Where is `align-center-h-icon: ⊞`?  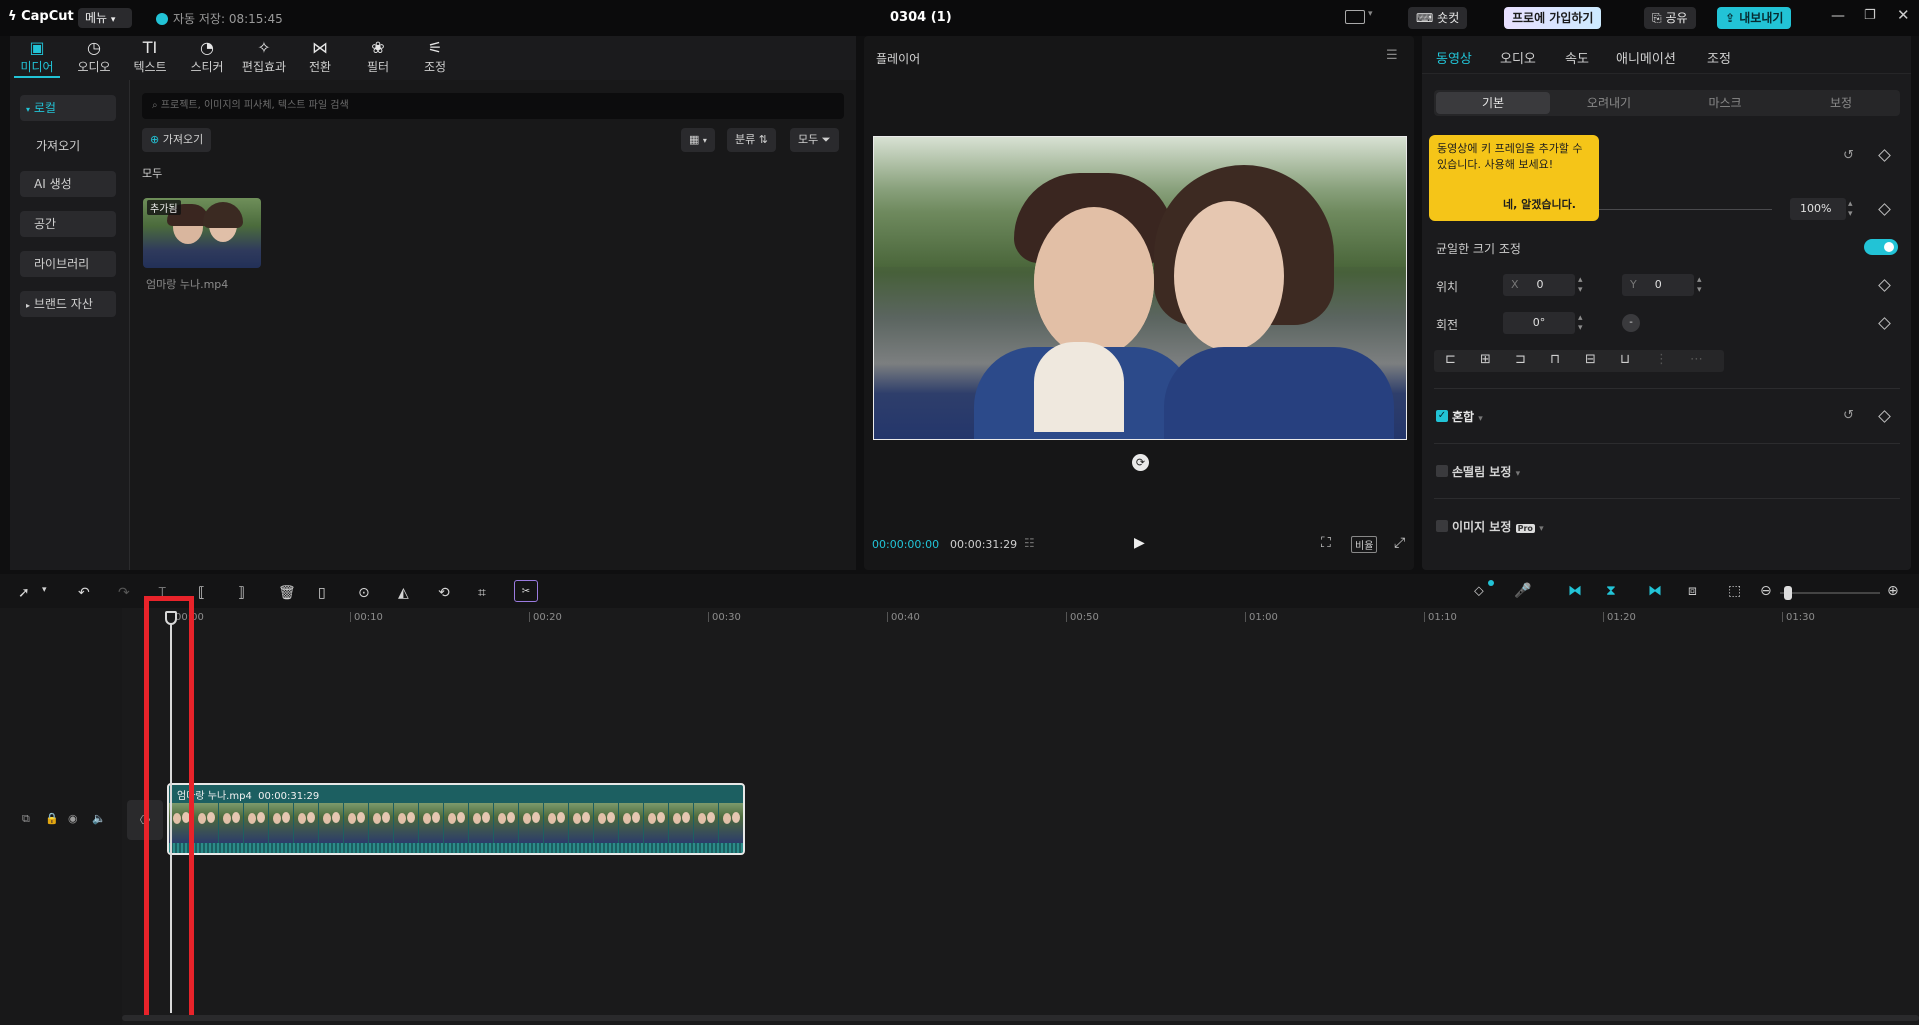
align-center-h-icon: ⊞ is located at coordinates (1485, 359).